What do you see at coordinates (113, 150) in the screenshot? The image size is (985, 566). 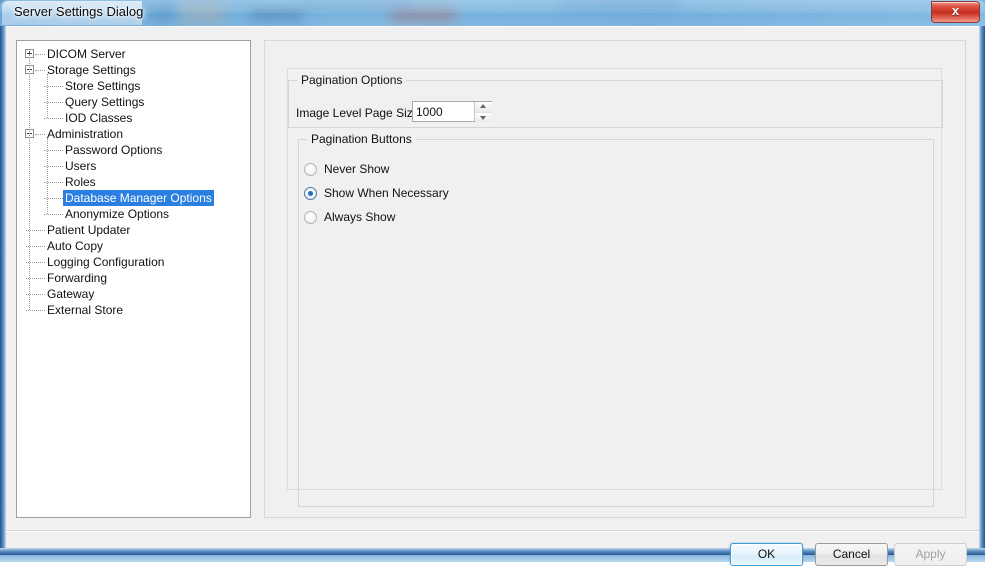 I see `tree-item-label: Password Options` at bounding box center [113, 150].